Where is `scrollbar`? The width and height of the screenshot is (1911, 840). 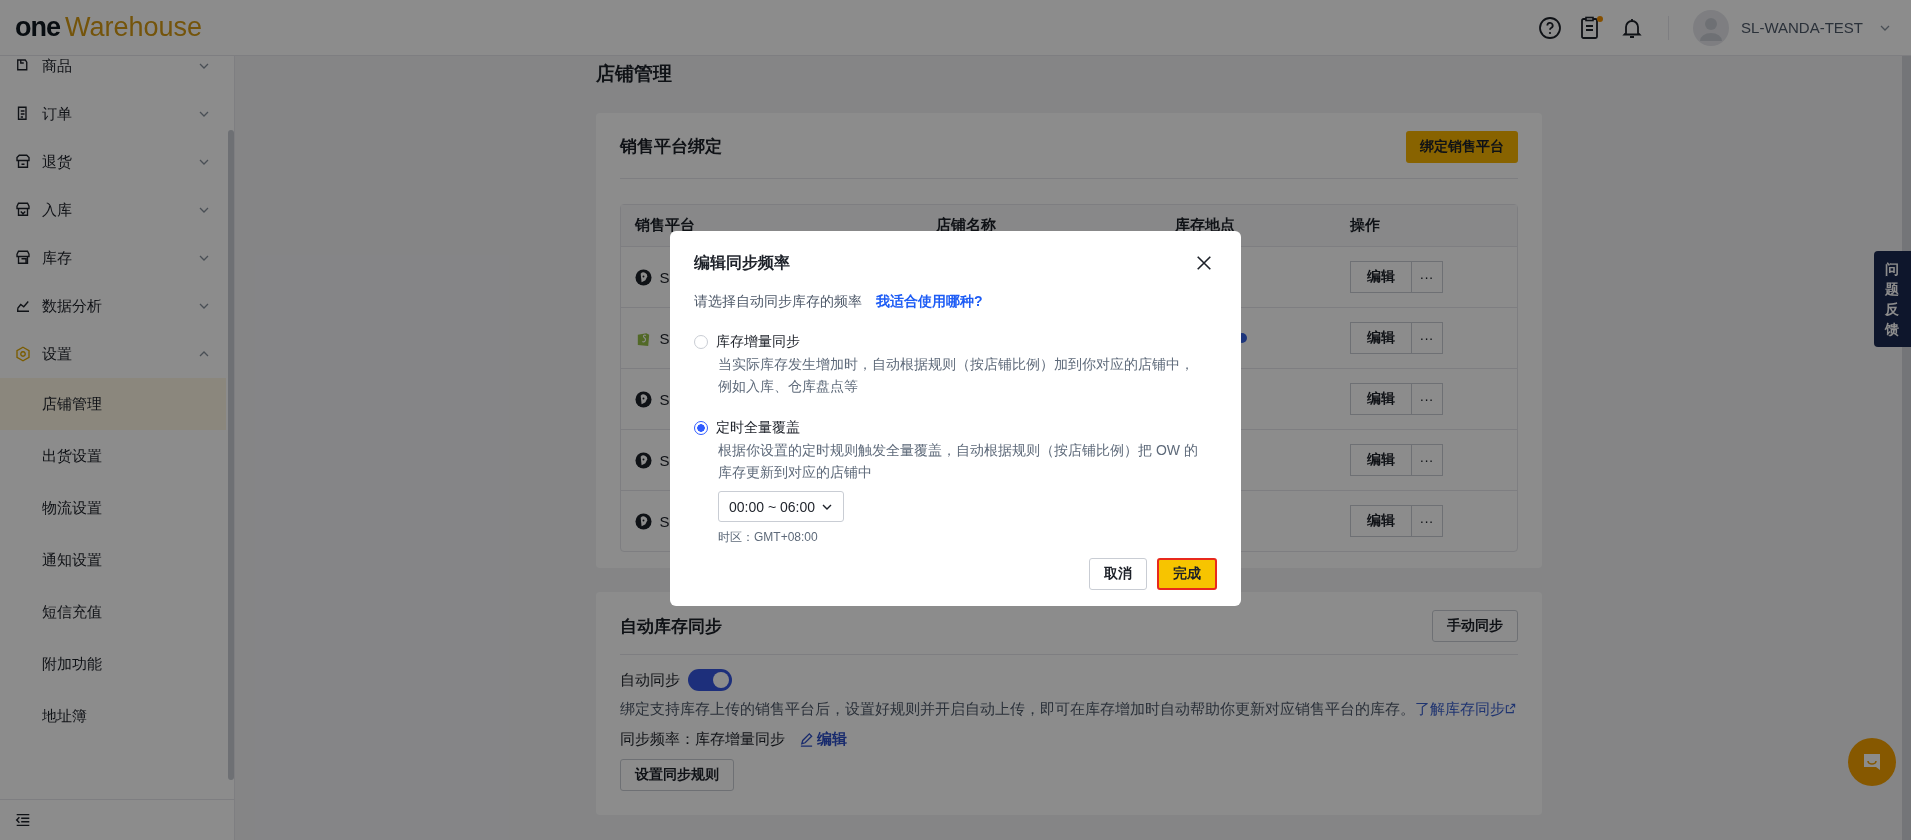 scrollbar is located at coordinates (231, 455).